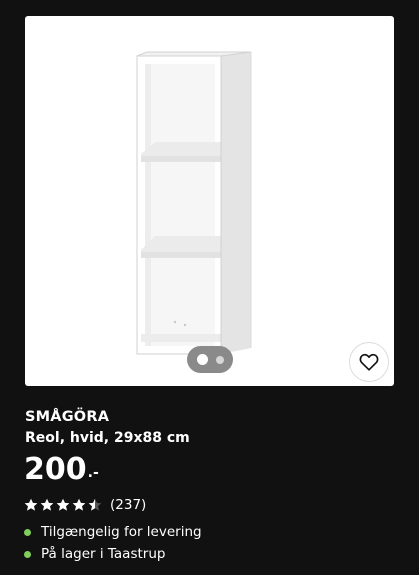 This screenshot has height=575, width=419. I want to click on price-suffix: .-, so click(93, 473).